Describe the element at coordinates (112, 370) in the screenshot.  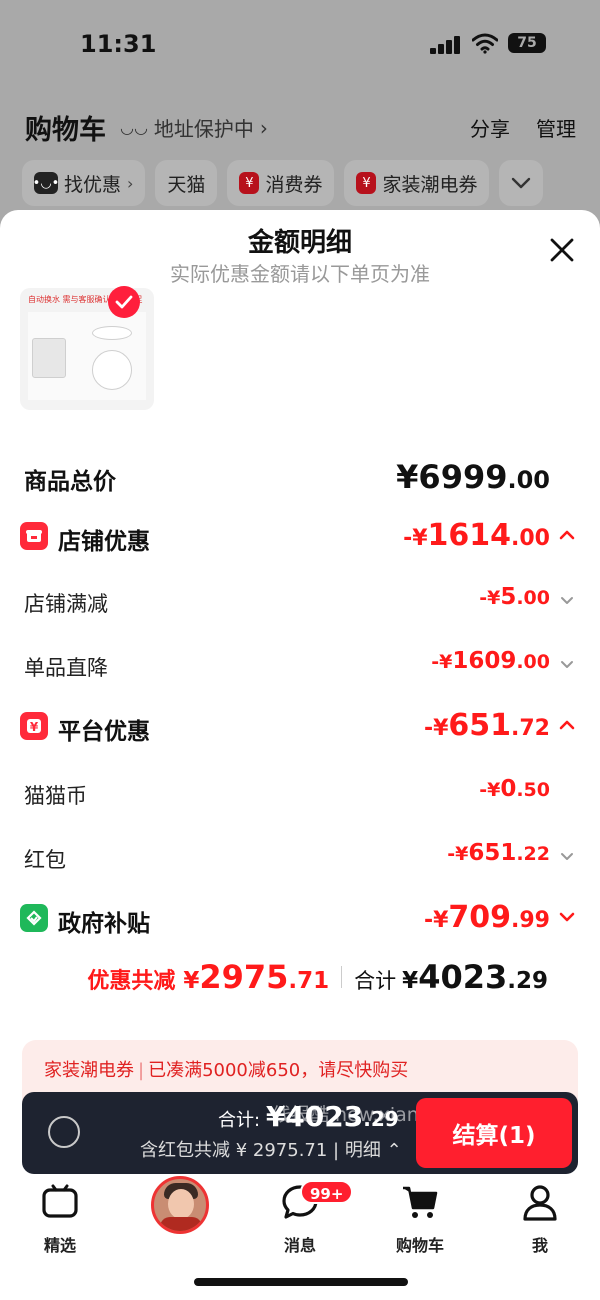
I see `robot-vacuum-image` at that location.